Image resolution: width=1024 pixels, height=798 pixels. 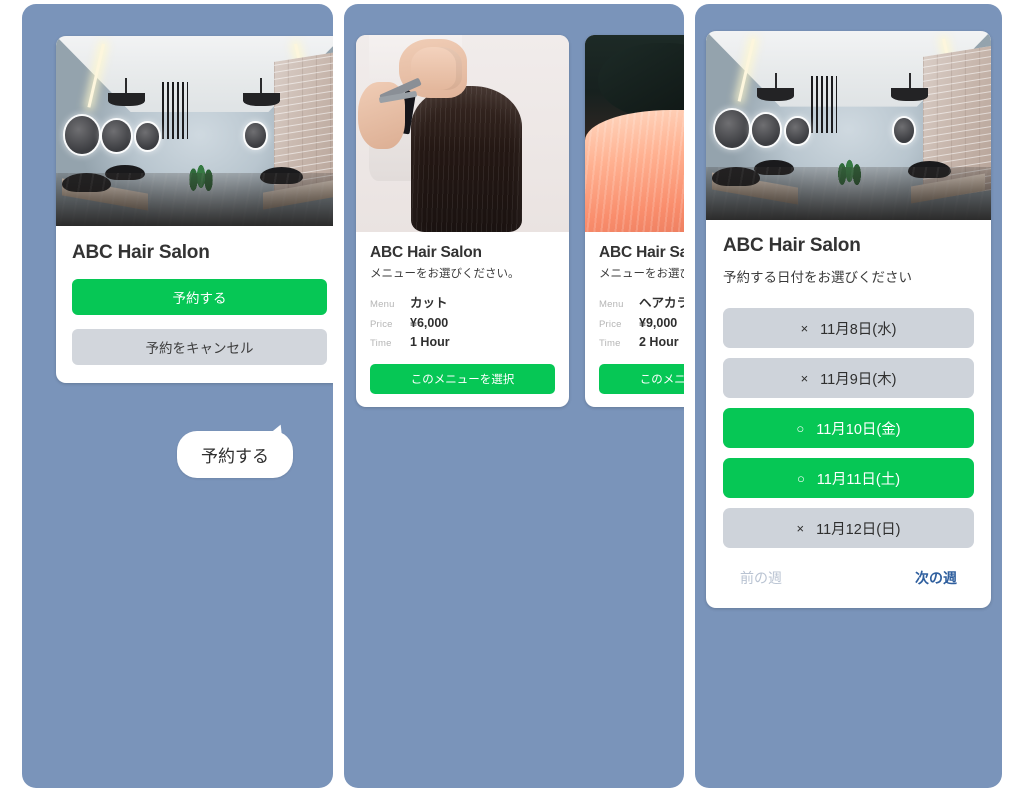 I want to click on previous-week-link: 前の週, so click(x=761, y=578).